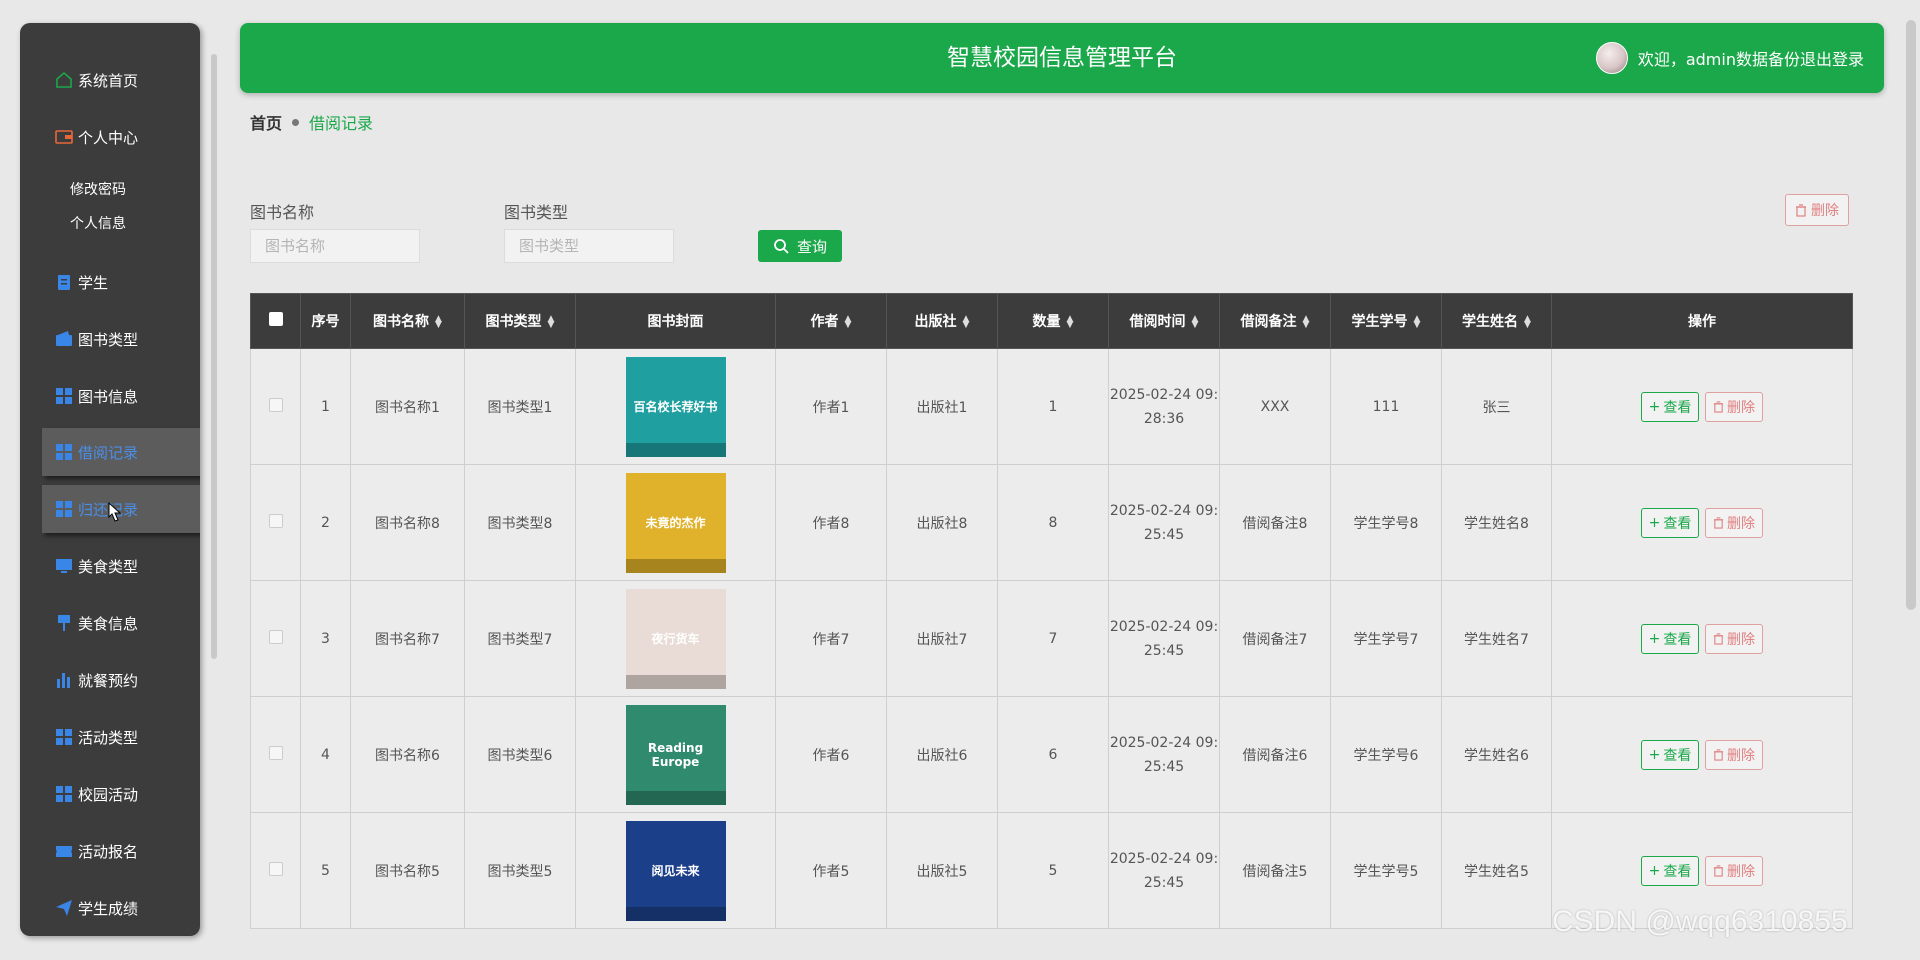 This screenshot has width=1920, height=960. What do you see at coordinates (1825, 211) in the screenshot?
I see `batch-delete-label: 删除` at bounding box center [1825, 211].